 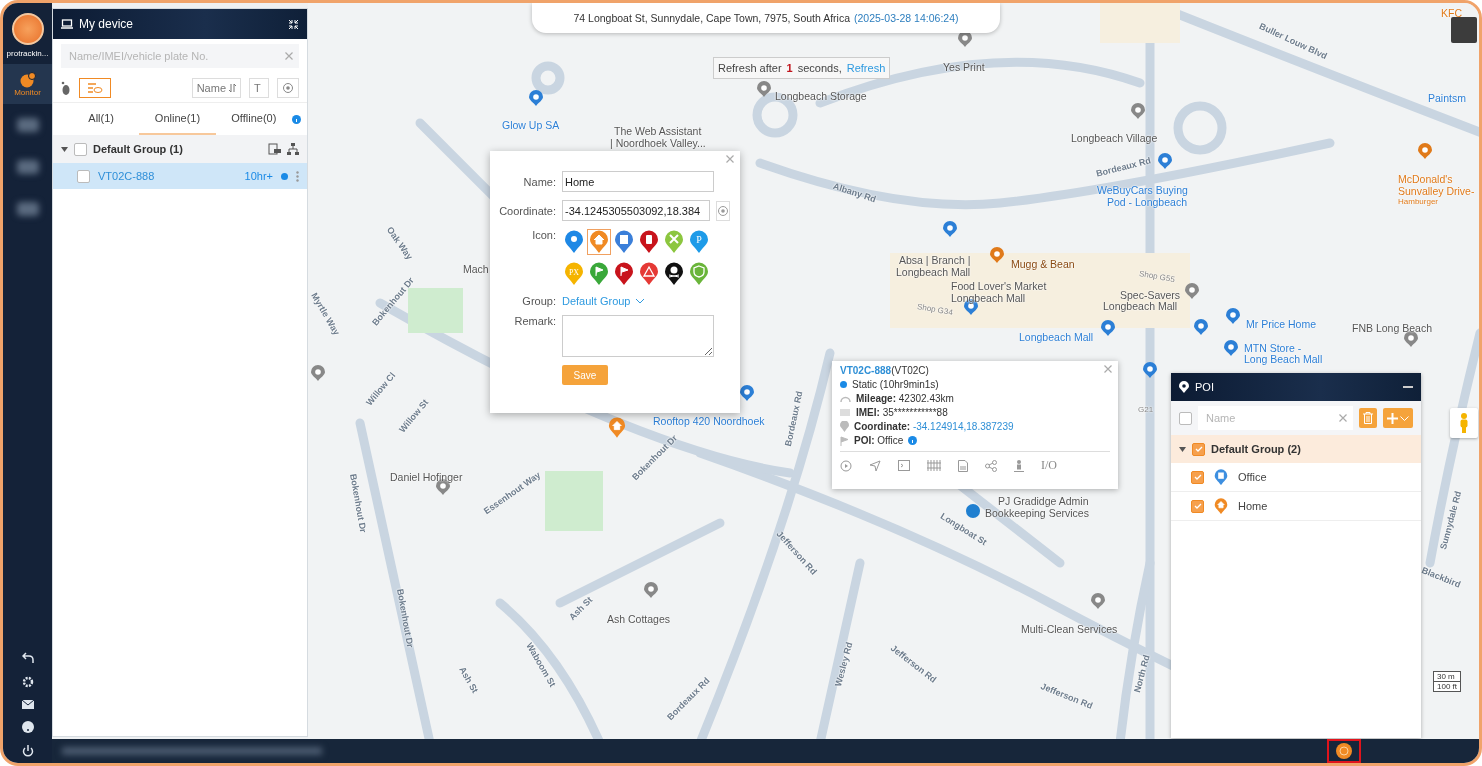 What do you see at coordinates (180, 56) in the screenshot?
I see `search-field: Name/IMEI/vehicle plate No.` at bounding box center [180, 56].